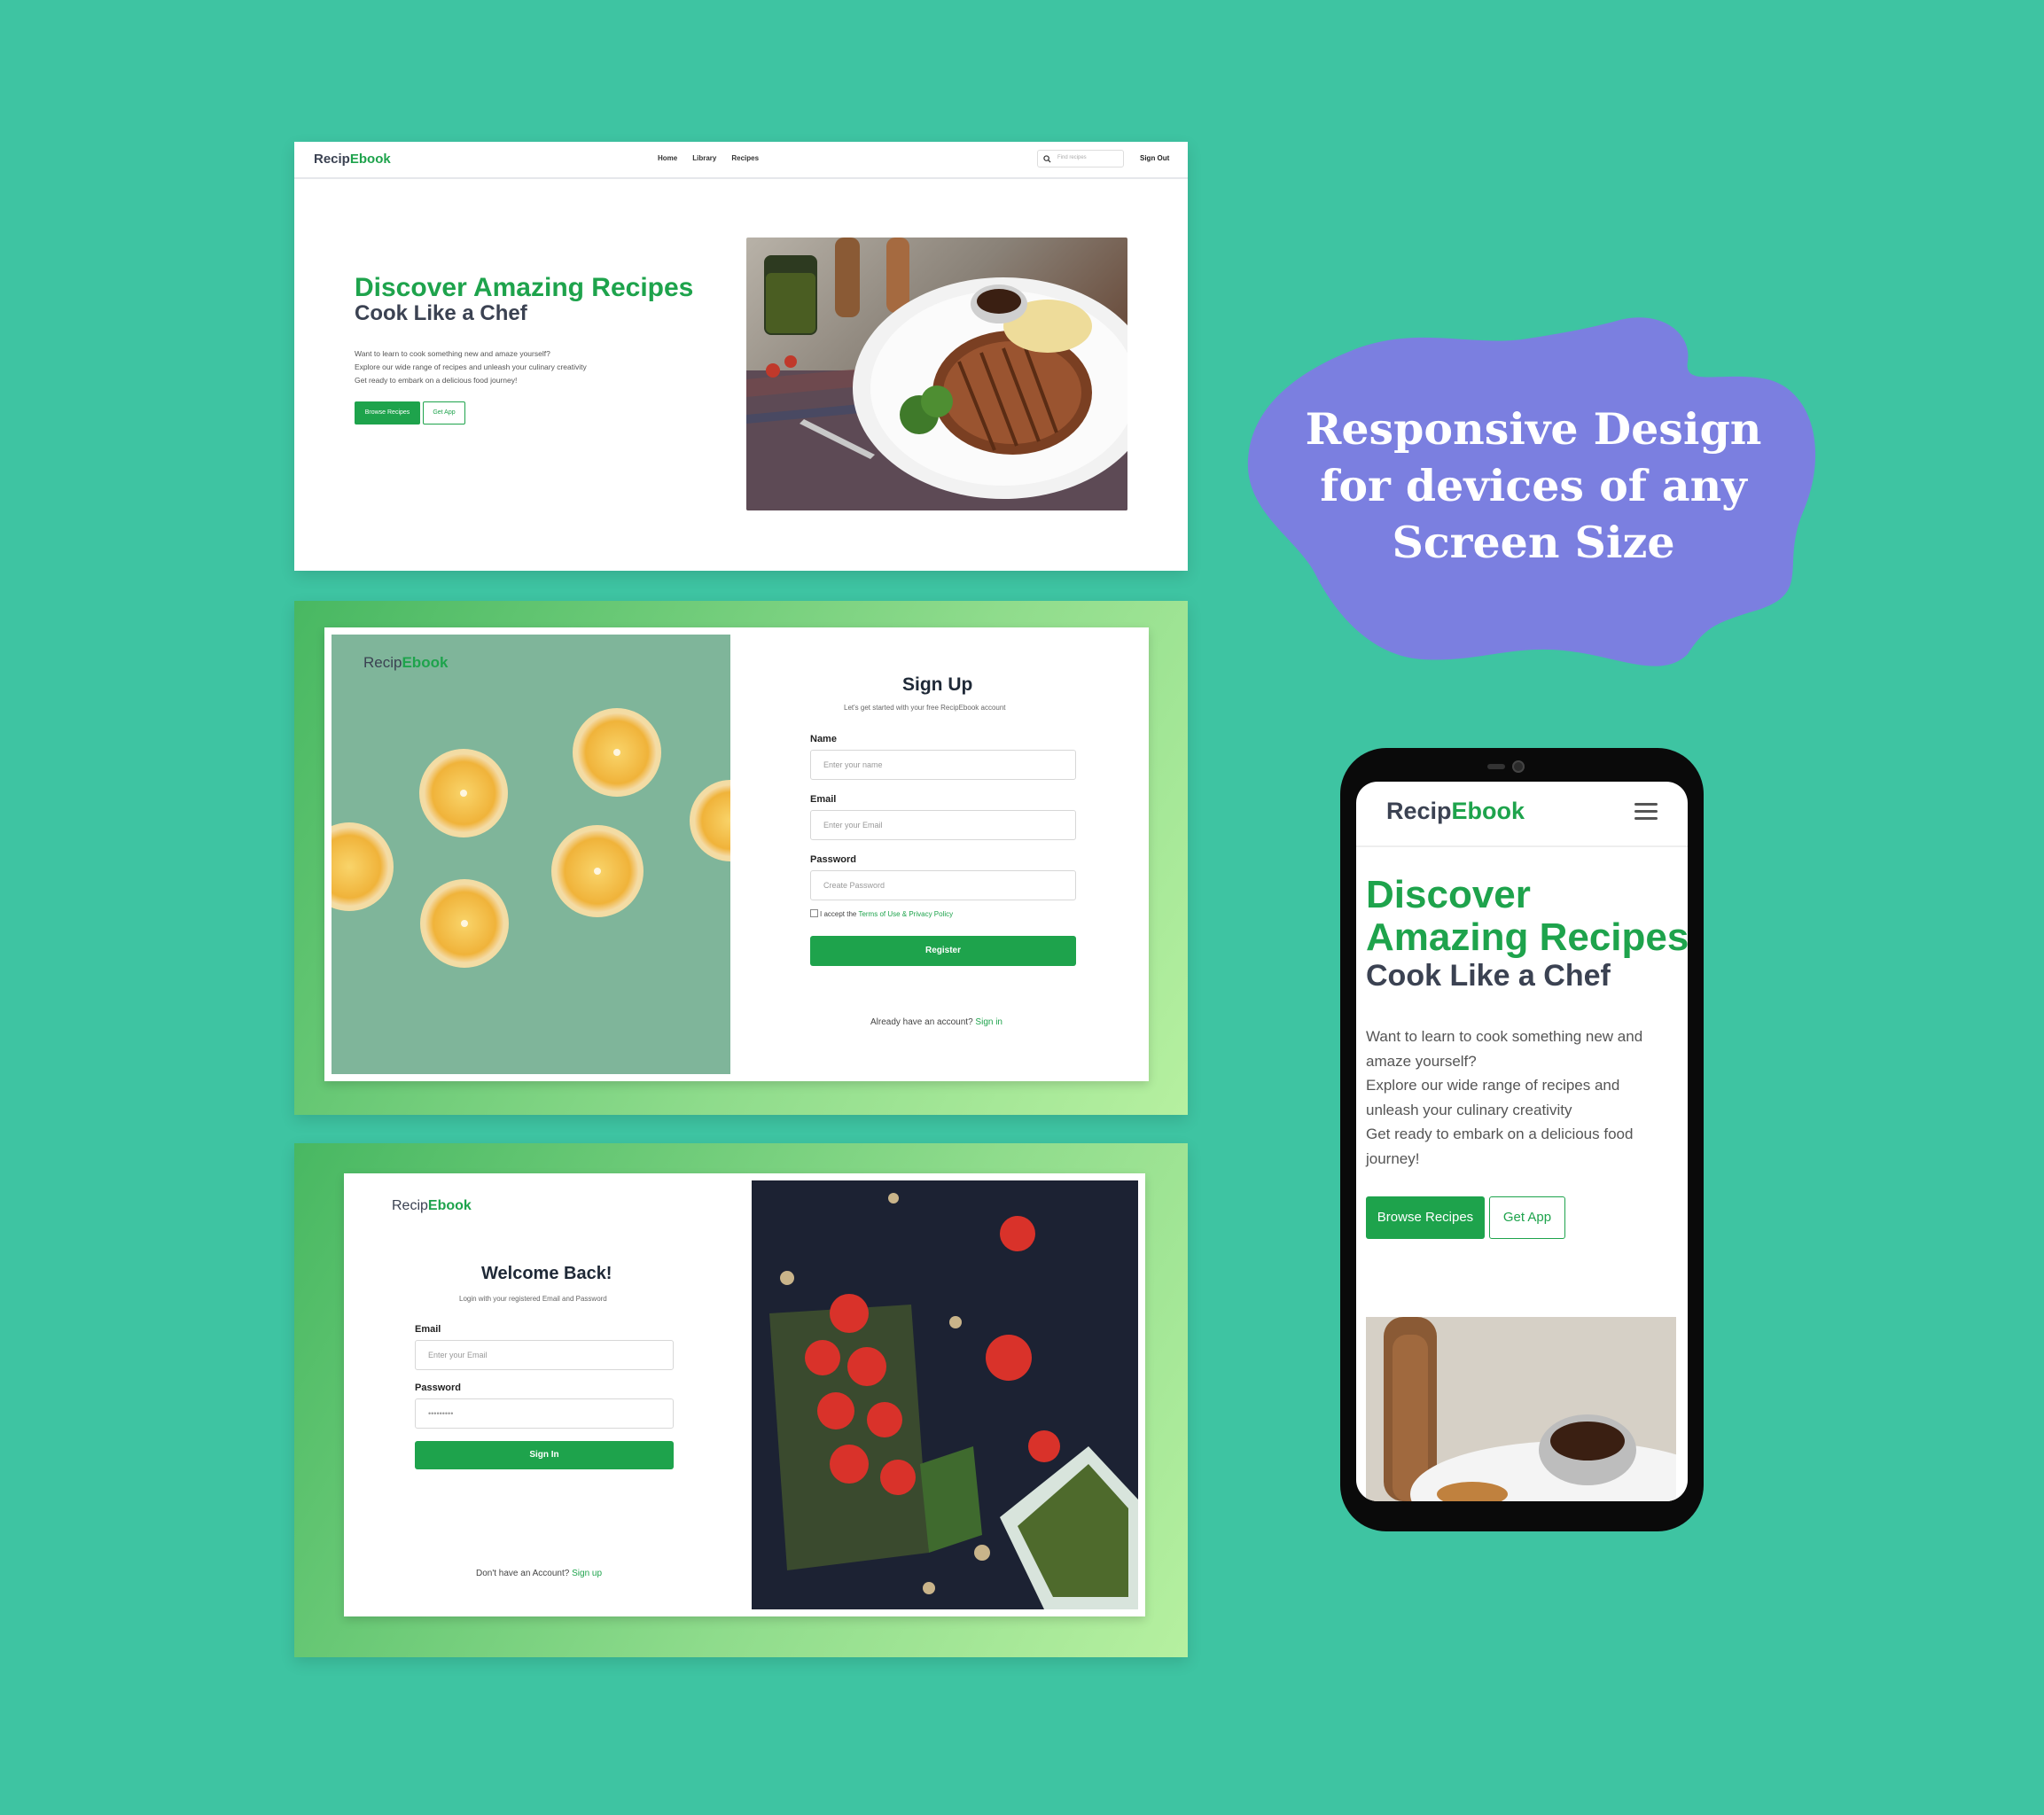 Image resolution: width=2044 pixels, height=1815 pixels. Describe the element at coordinates (1488, 976) in the screenshot. I see `mobile-hero-subtitle: Cook Like a Chef` at that location.